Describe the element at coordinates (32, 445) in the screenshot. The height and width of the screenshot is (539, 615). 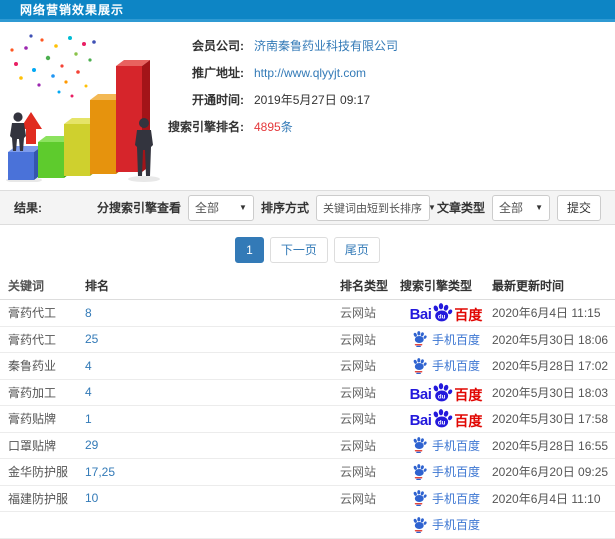
I see `keyword-cell: 口罩贴牌` at that location.